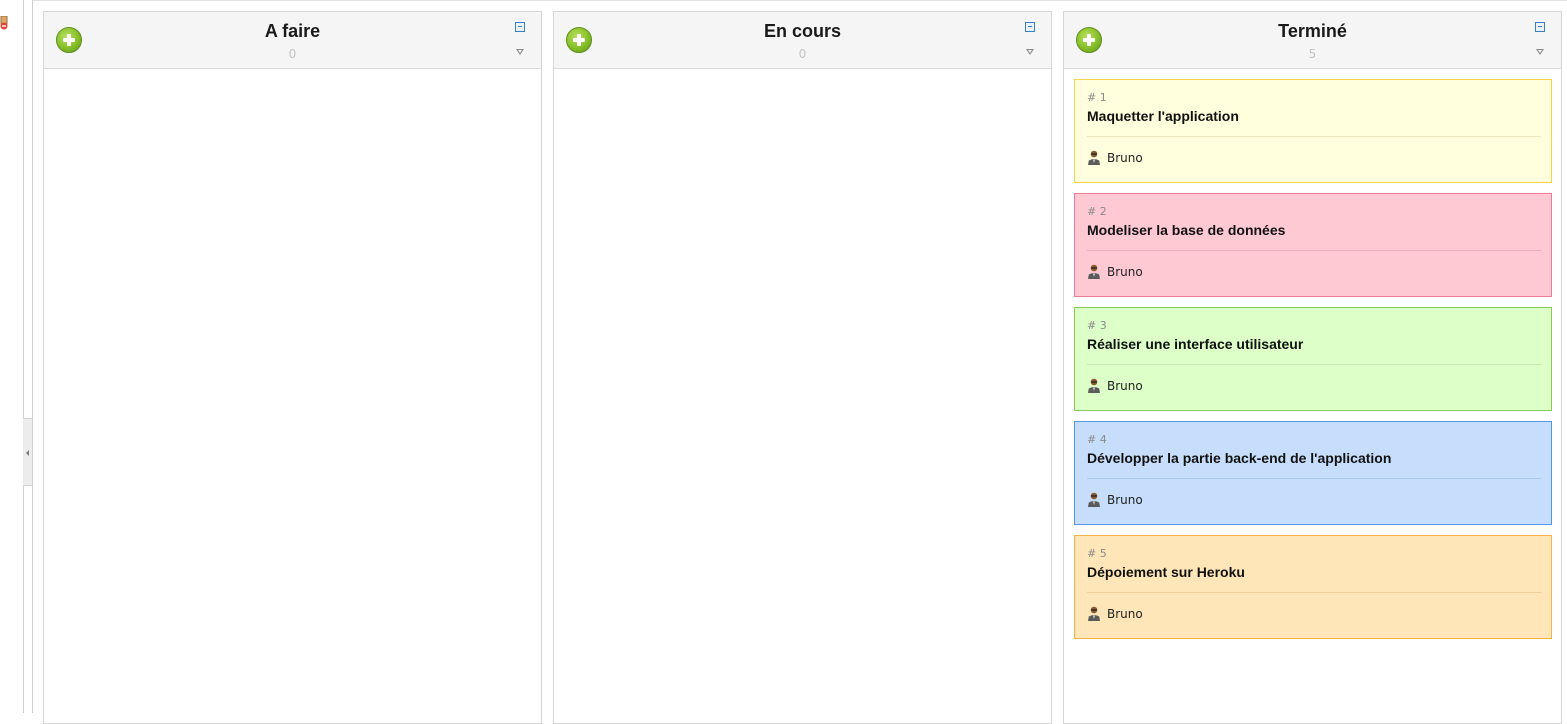  Describe the element at coordinates (1166, 572) in the screenshot. I see `card-title: Dépoiement sur Heroku` at that location.